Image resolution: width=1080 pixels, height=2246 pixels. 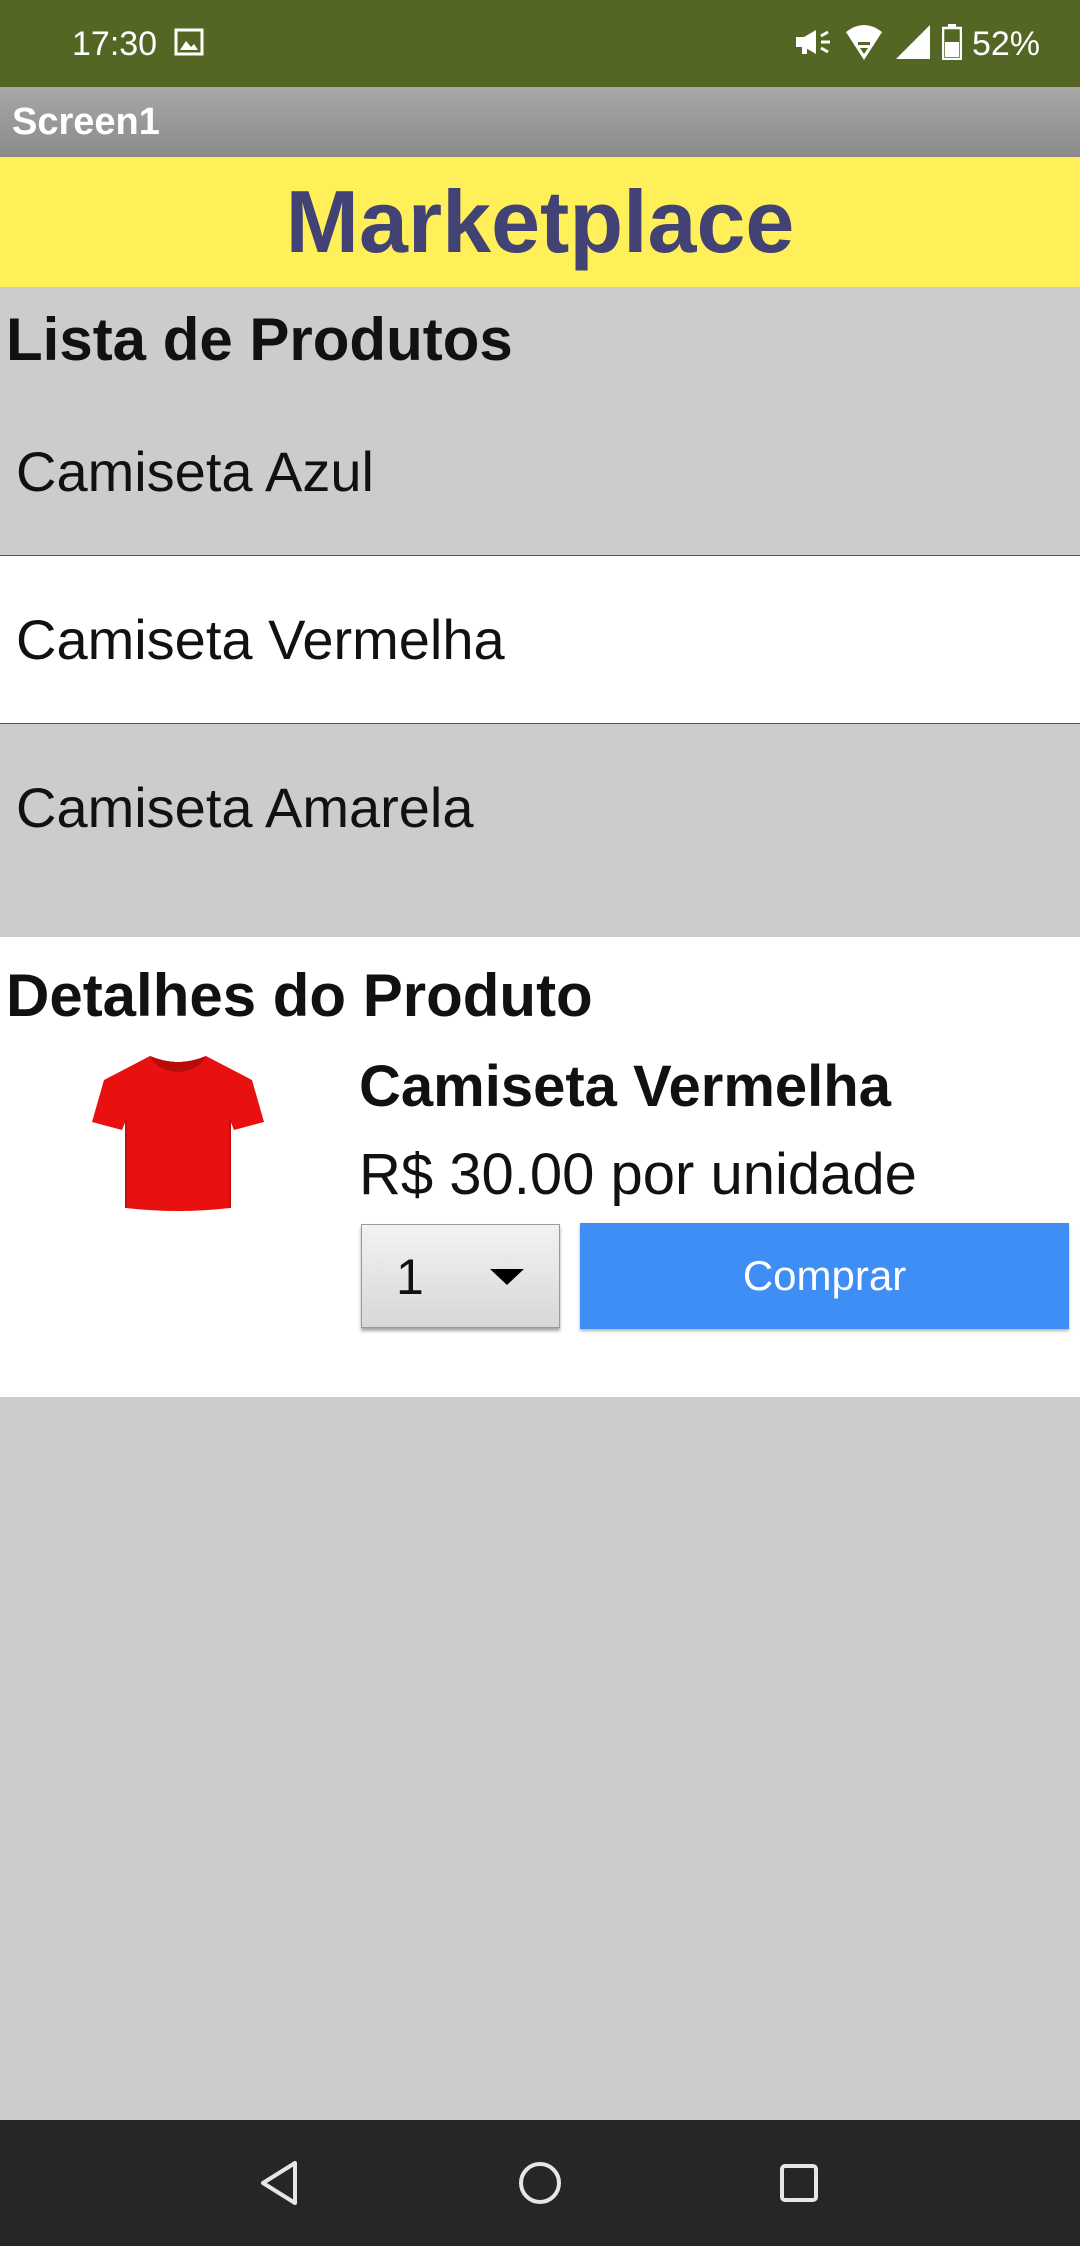 What do you see at coordinates (814, 44) in the screenshot?
I see `megaphone-icon` at bounding box center [814, 44].